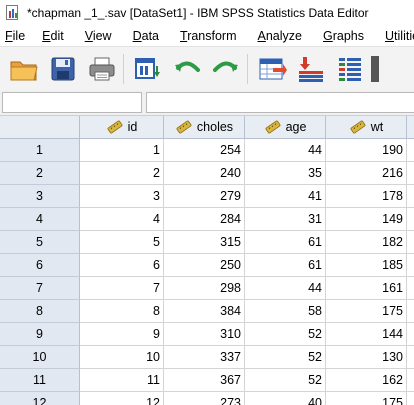 This screenshot has height=405, width=414. Describe the element at coordinates (366, 288) in the screenshot. I see `cell-wt: 161` at that location.